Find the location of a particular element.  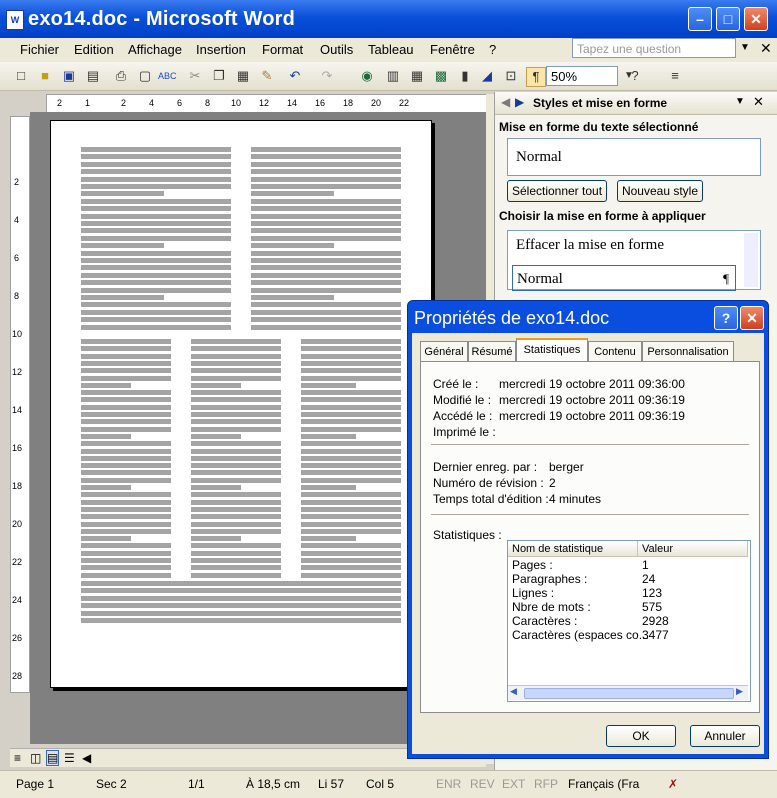

hyperlink-icon: ◉ is located at coordinates (367, 76).